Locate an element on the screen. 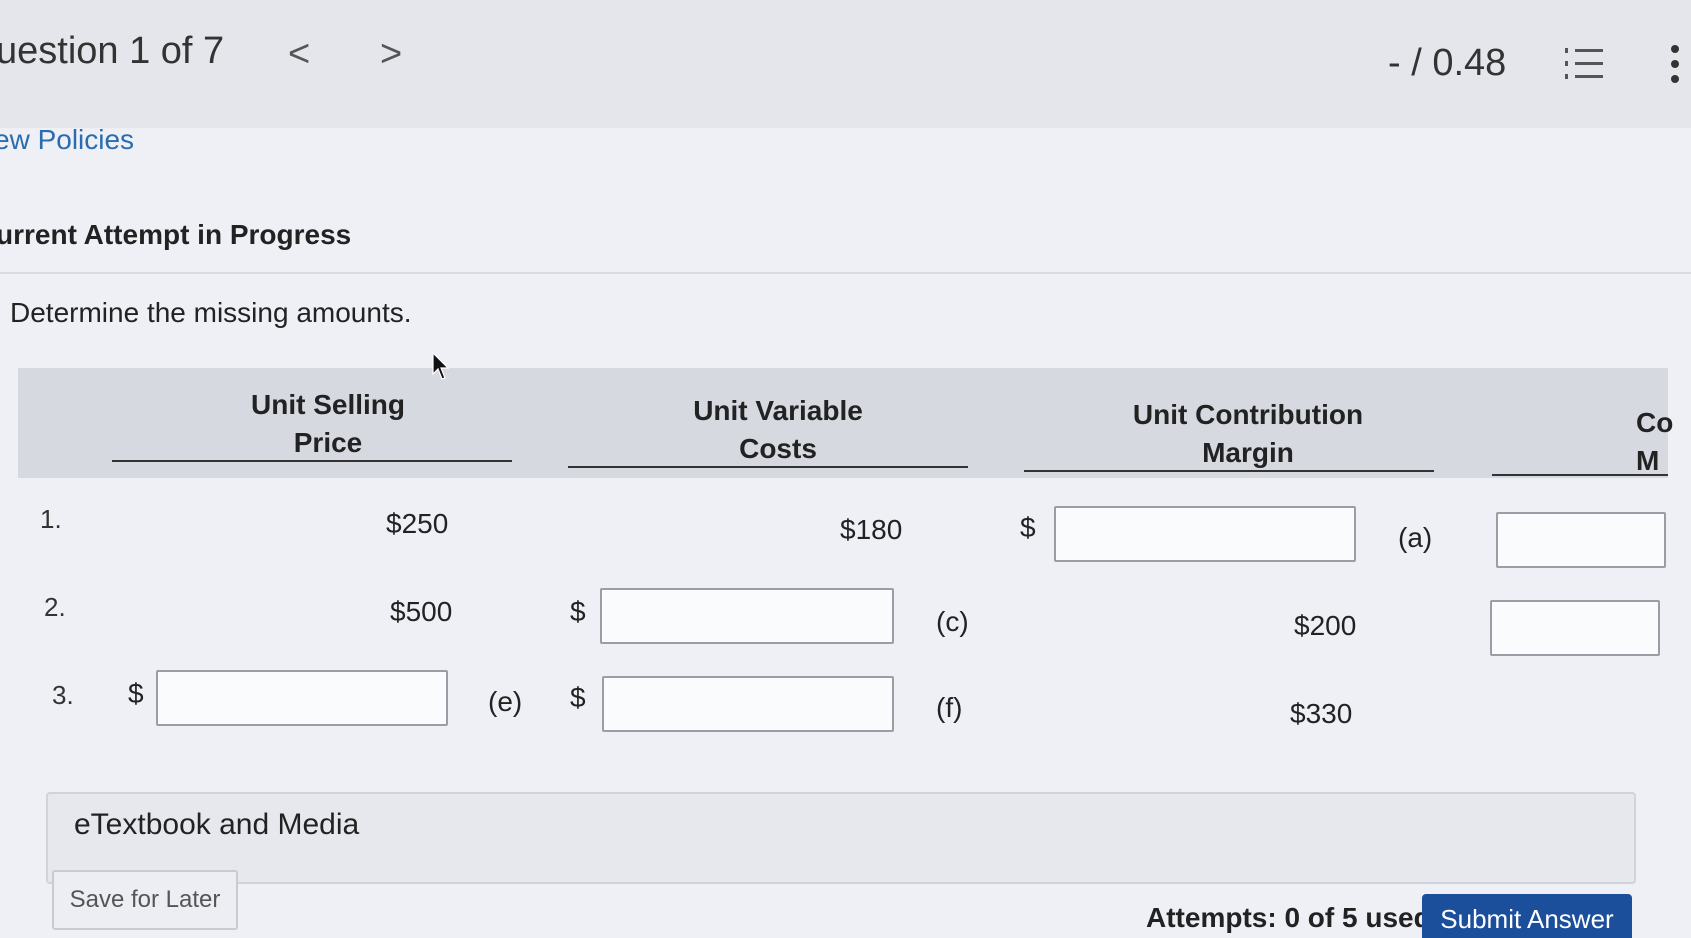 The image size is (1691, 938). row-number: 3. is located at coordinates (63, 695).